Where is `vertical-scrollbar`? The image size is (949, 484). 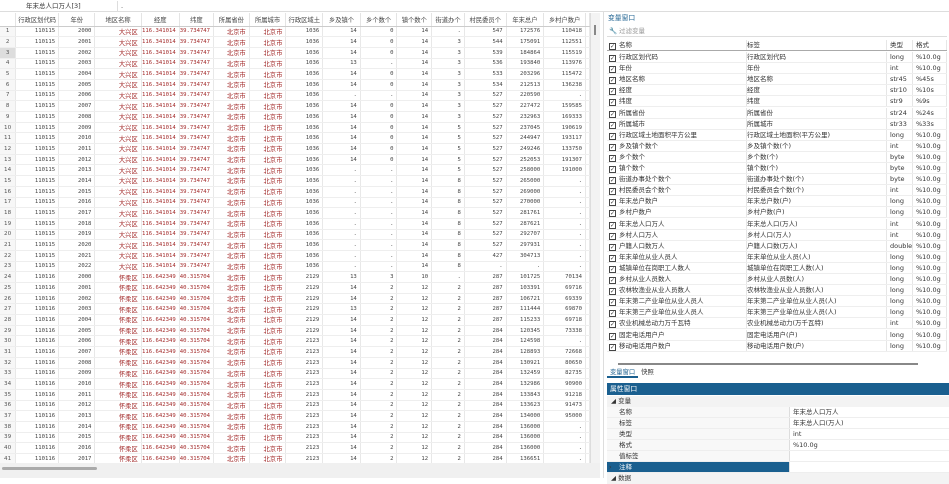
vertical-scrollbar is located at coordinates (595, 238).